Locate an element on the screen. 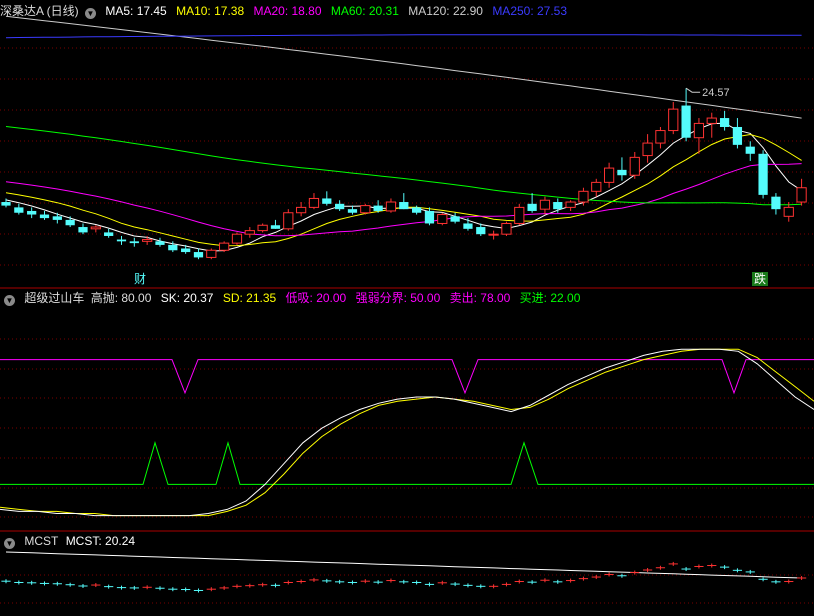 The image size is (814, 616). ma250-label: MA250: 27.53 is located at coordinates (530, 11).